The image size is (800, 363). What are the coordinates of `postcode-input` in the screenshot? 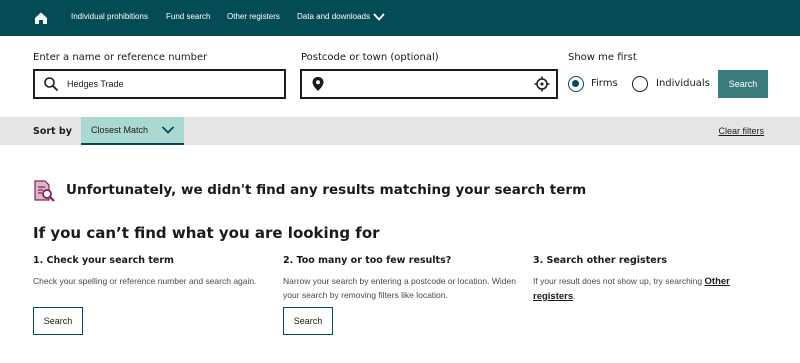 It's located at (429, 84).